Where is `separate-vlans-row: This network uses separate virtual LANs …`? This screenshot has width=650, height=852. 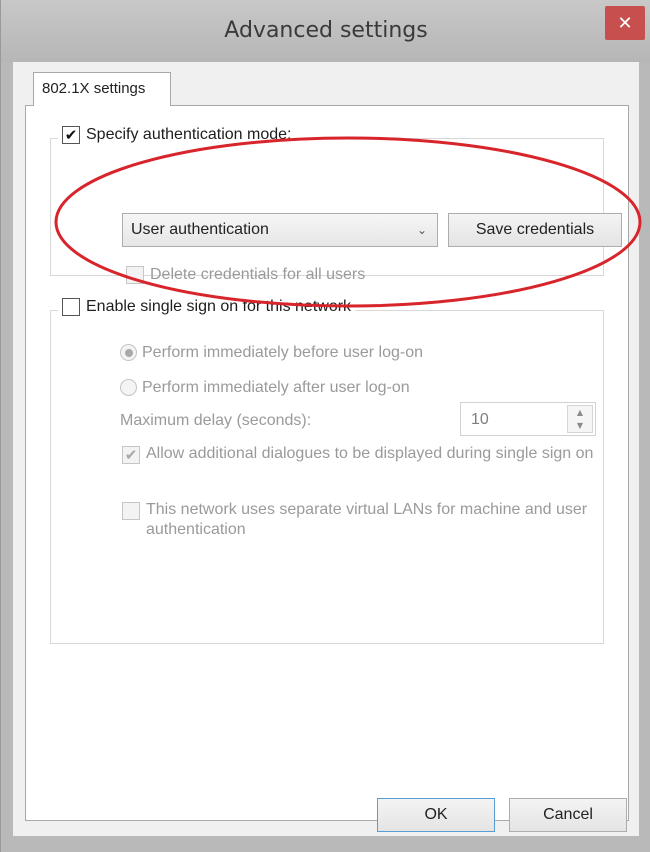 separate-vlans-row: This network uses separate virtual LANs … is located at coordinates (362, 520).